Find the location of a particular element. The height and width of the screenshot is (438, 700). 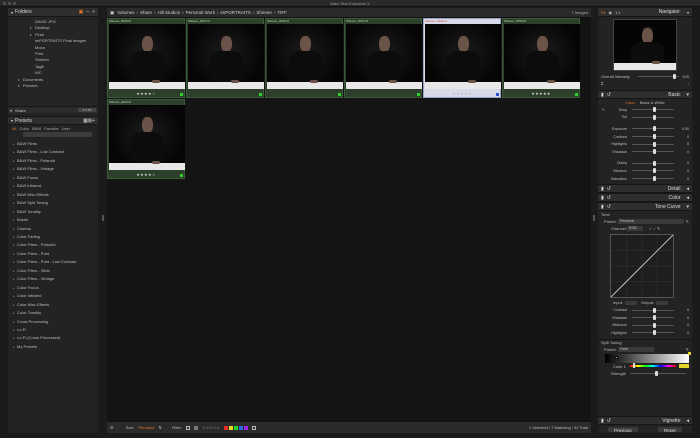

preset-tab: B&W is located at coordinates (36, 128).